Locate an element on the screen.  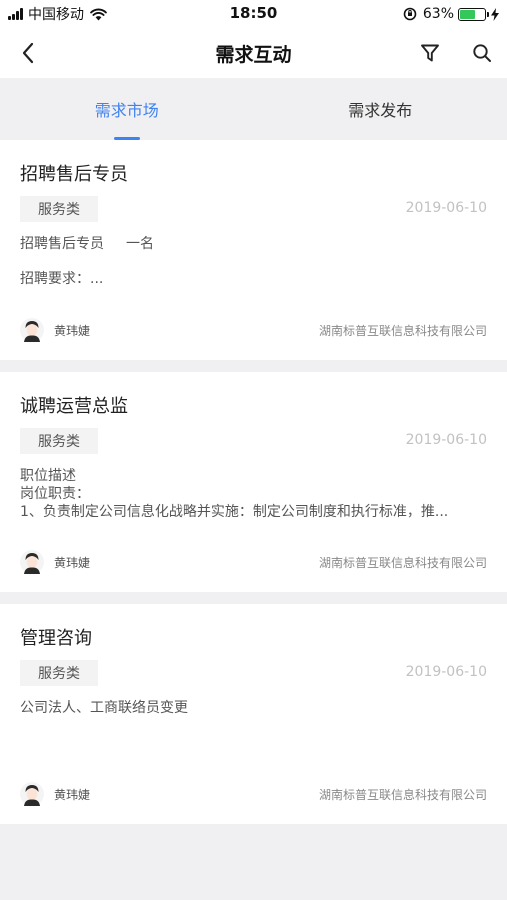
tab-label: 需求发布 is located at coordinates (380, 110).